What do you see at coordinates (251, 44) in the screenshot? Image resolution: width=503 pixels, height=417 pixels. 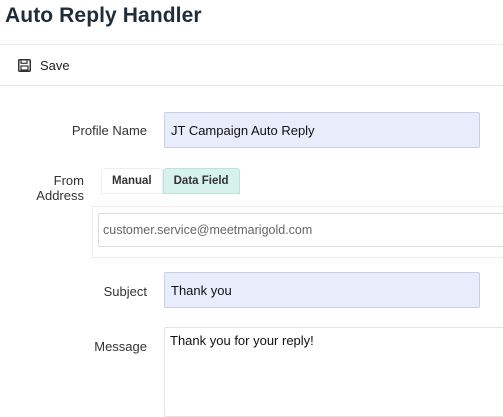 I see `header-divider` at bounding box center [251, 44].